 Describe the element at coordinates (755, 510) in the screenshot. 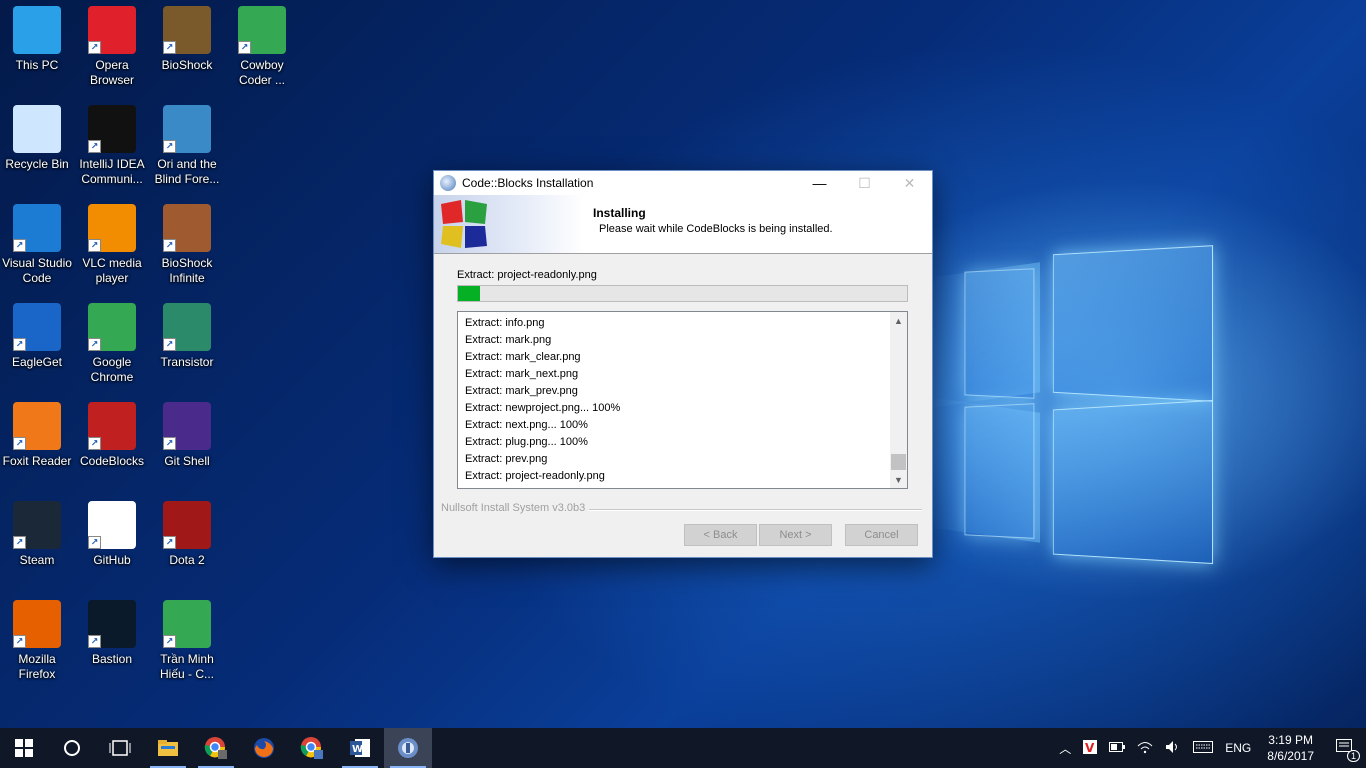

I see `branding-divider` at that location.